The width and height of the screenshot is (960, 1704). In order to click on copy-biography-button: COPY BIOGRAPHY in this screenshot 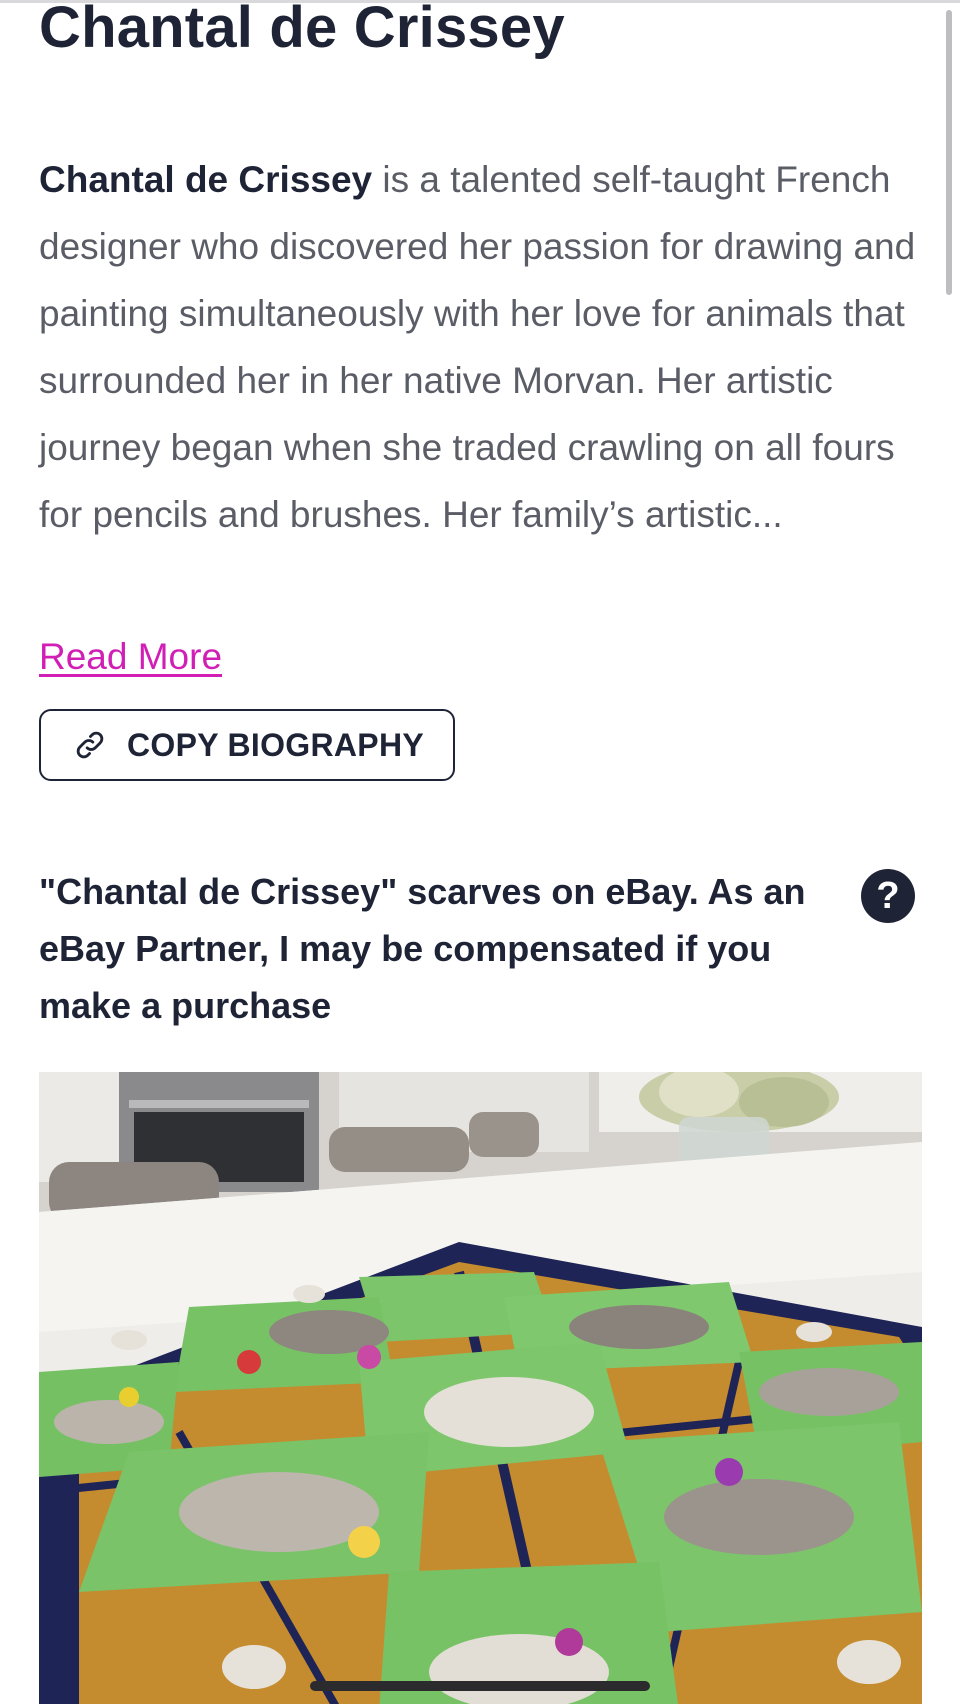, I will do `click(247, 745)`.